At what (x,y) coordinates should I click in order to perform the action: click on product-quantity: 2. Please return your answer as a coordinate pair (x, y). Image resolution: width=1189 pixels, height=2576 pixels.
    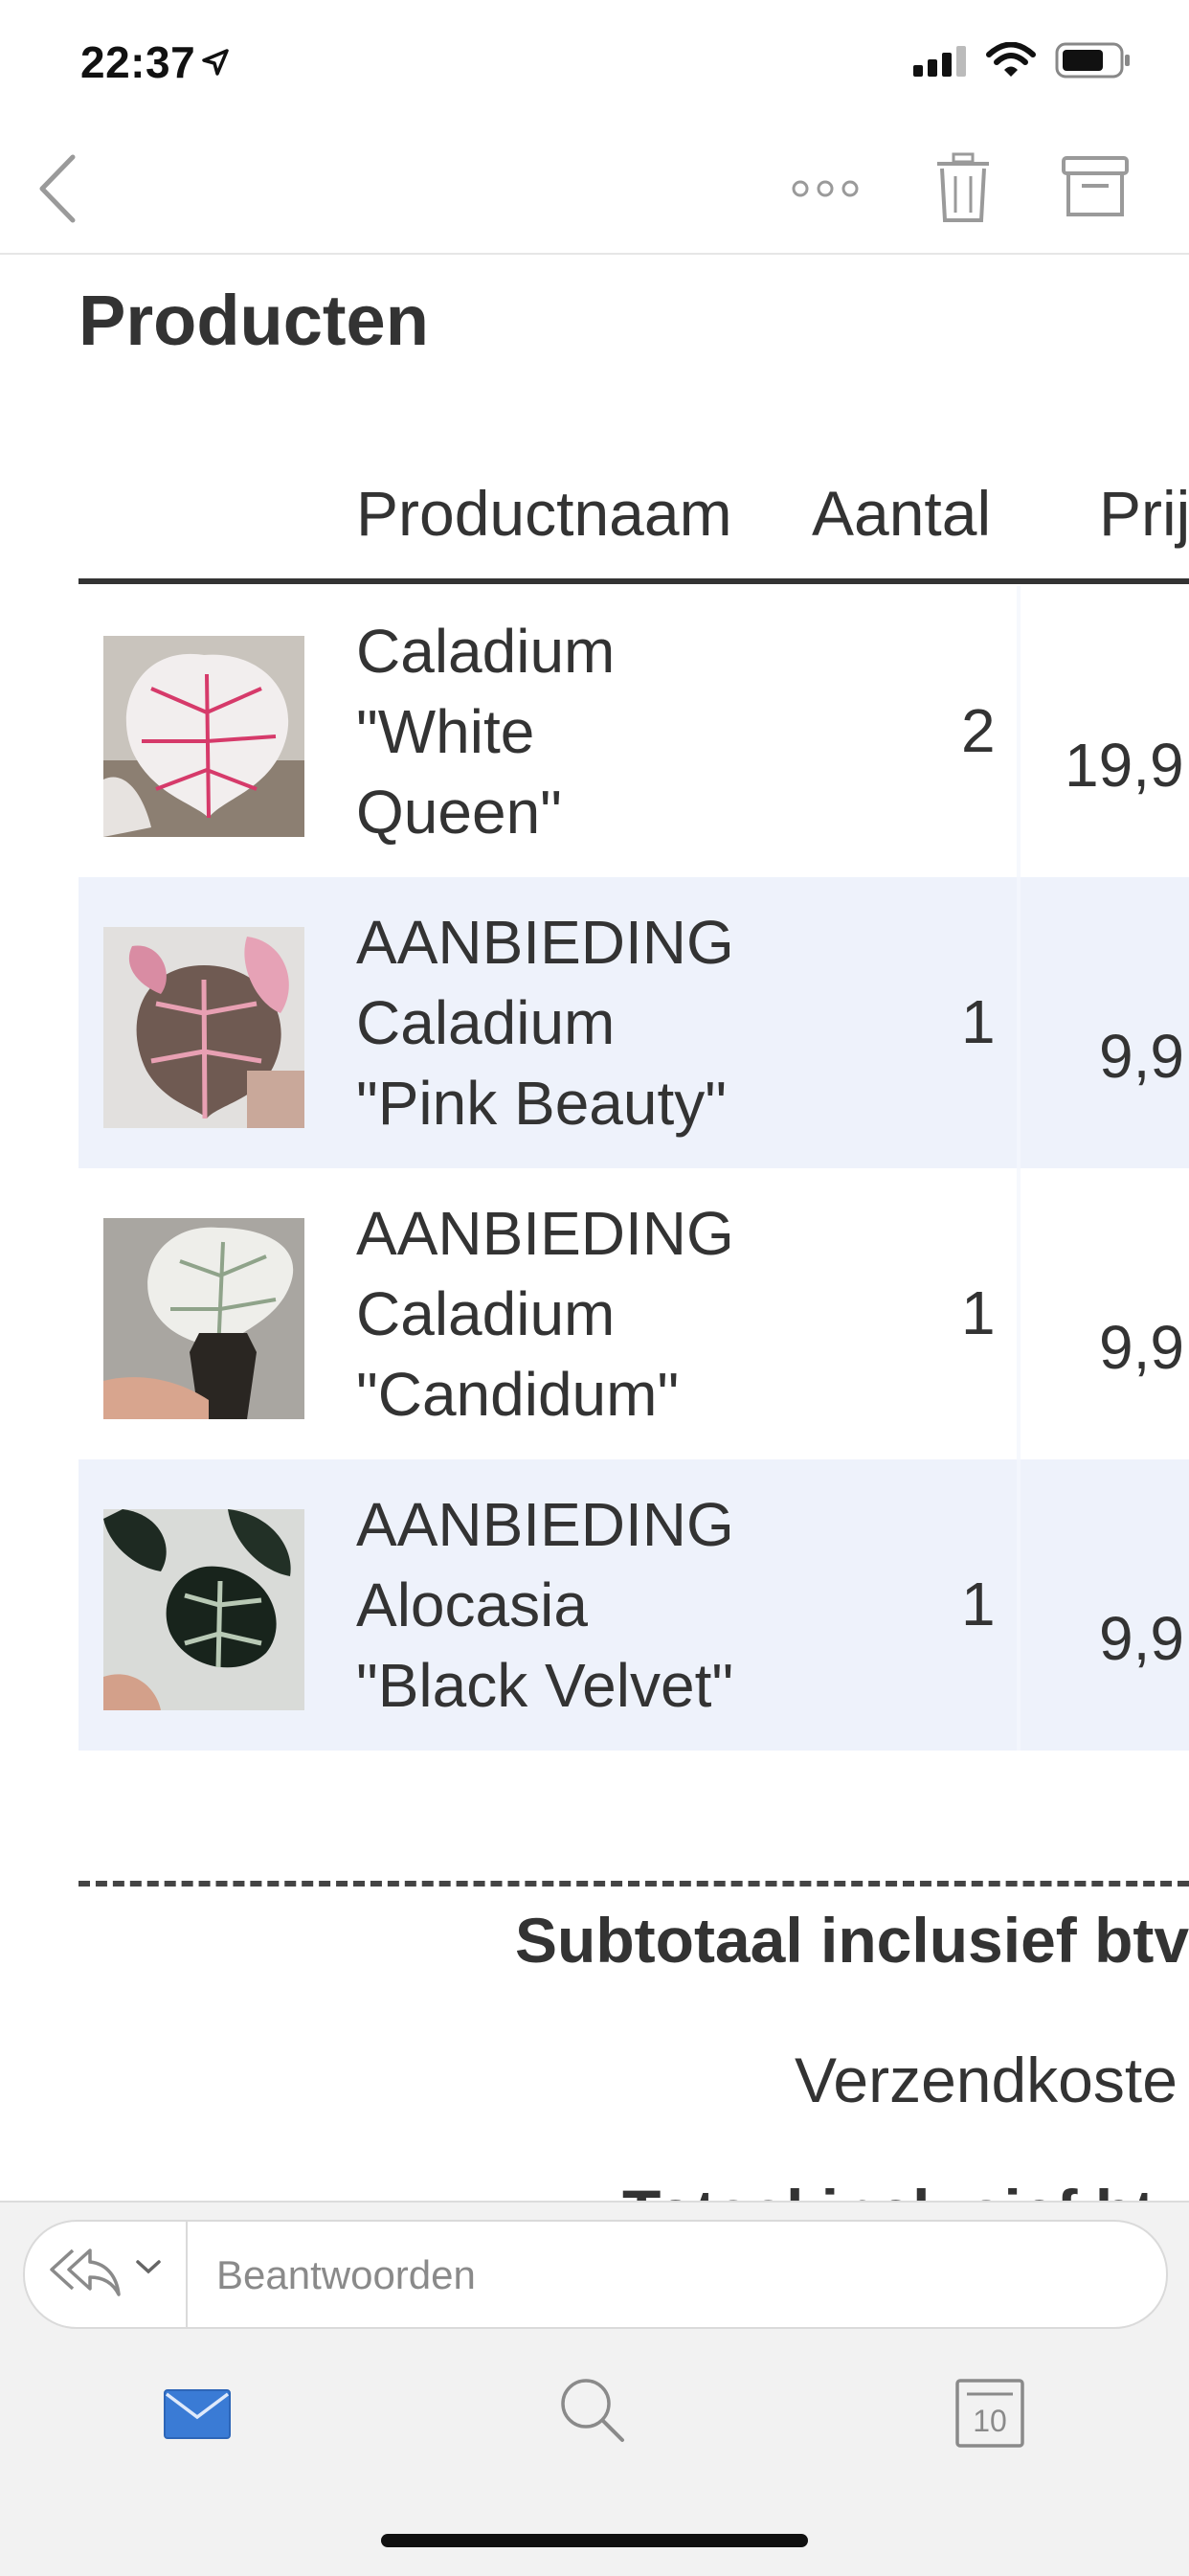
    Looking at the image, I should click on (978, 730).